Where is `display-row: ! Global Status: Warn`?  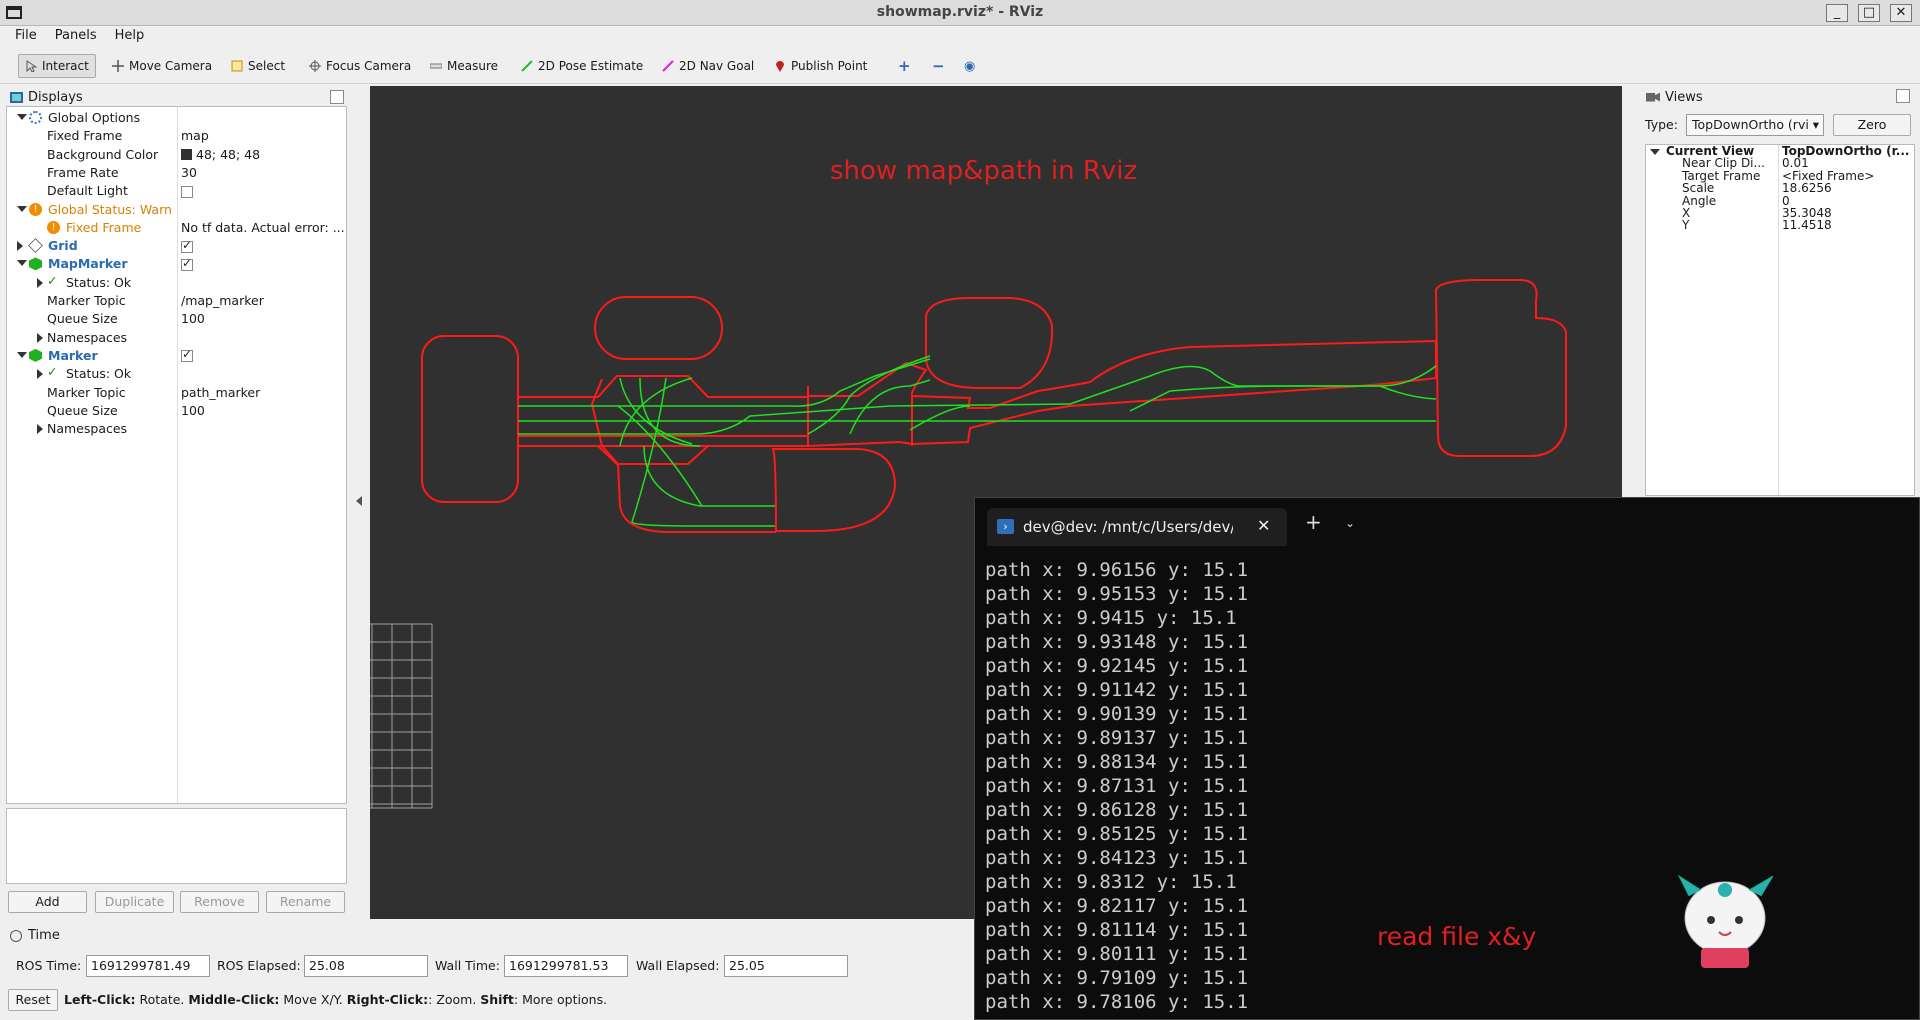
display-row: ! Global Status: Warn is located at coordinates (176, 210).